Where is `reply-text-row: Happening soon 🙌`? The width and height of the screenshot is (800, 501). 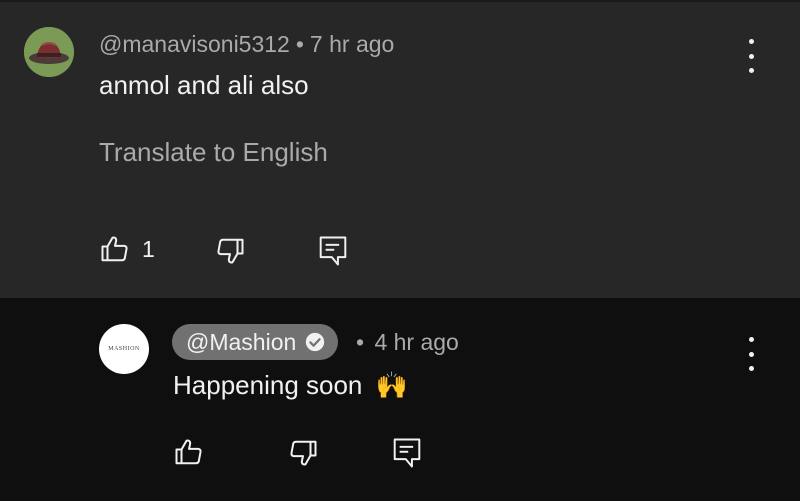 reply-text-row: Happening soon 🙌 is located at coordinates (290, 385).